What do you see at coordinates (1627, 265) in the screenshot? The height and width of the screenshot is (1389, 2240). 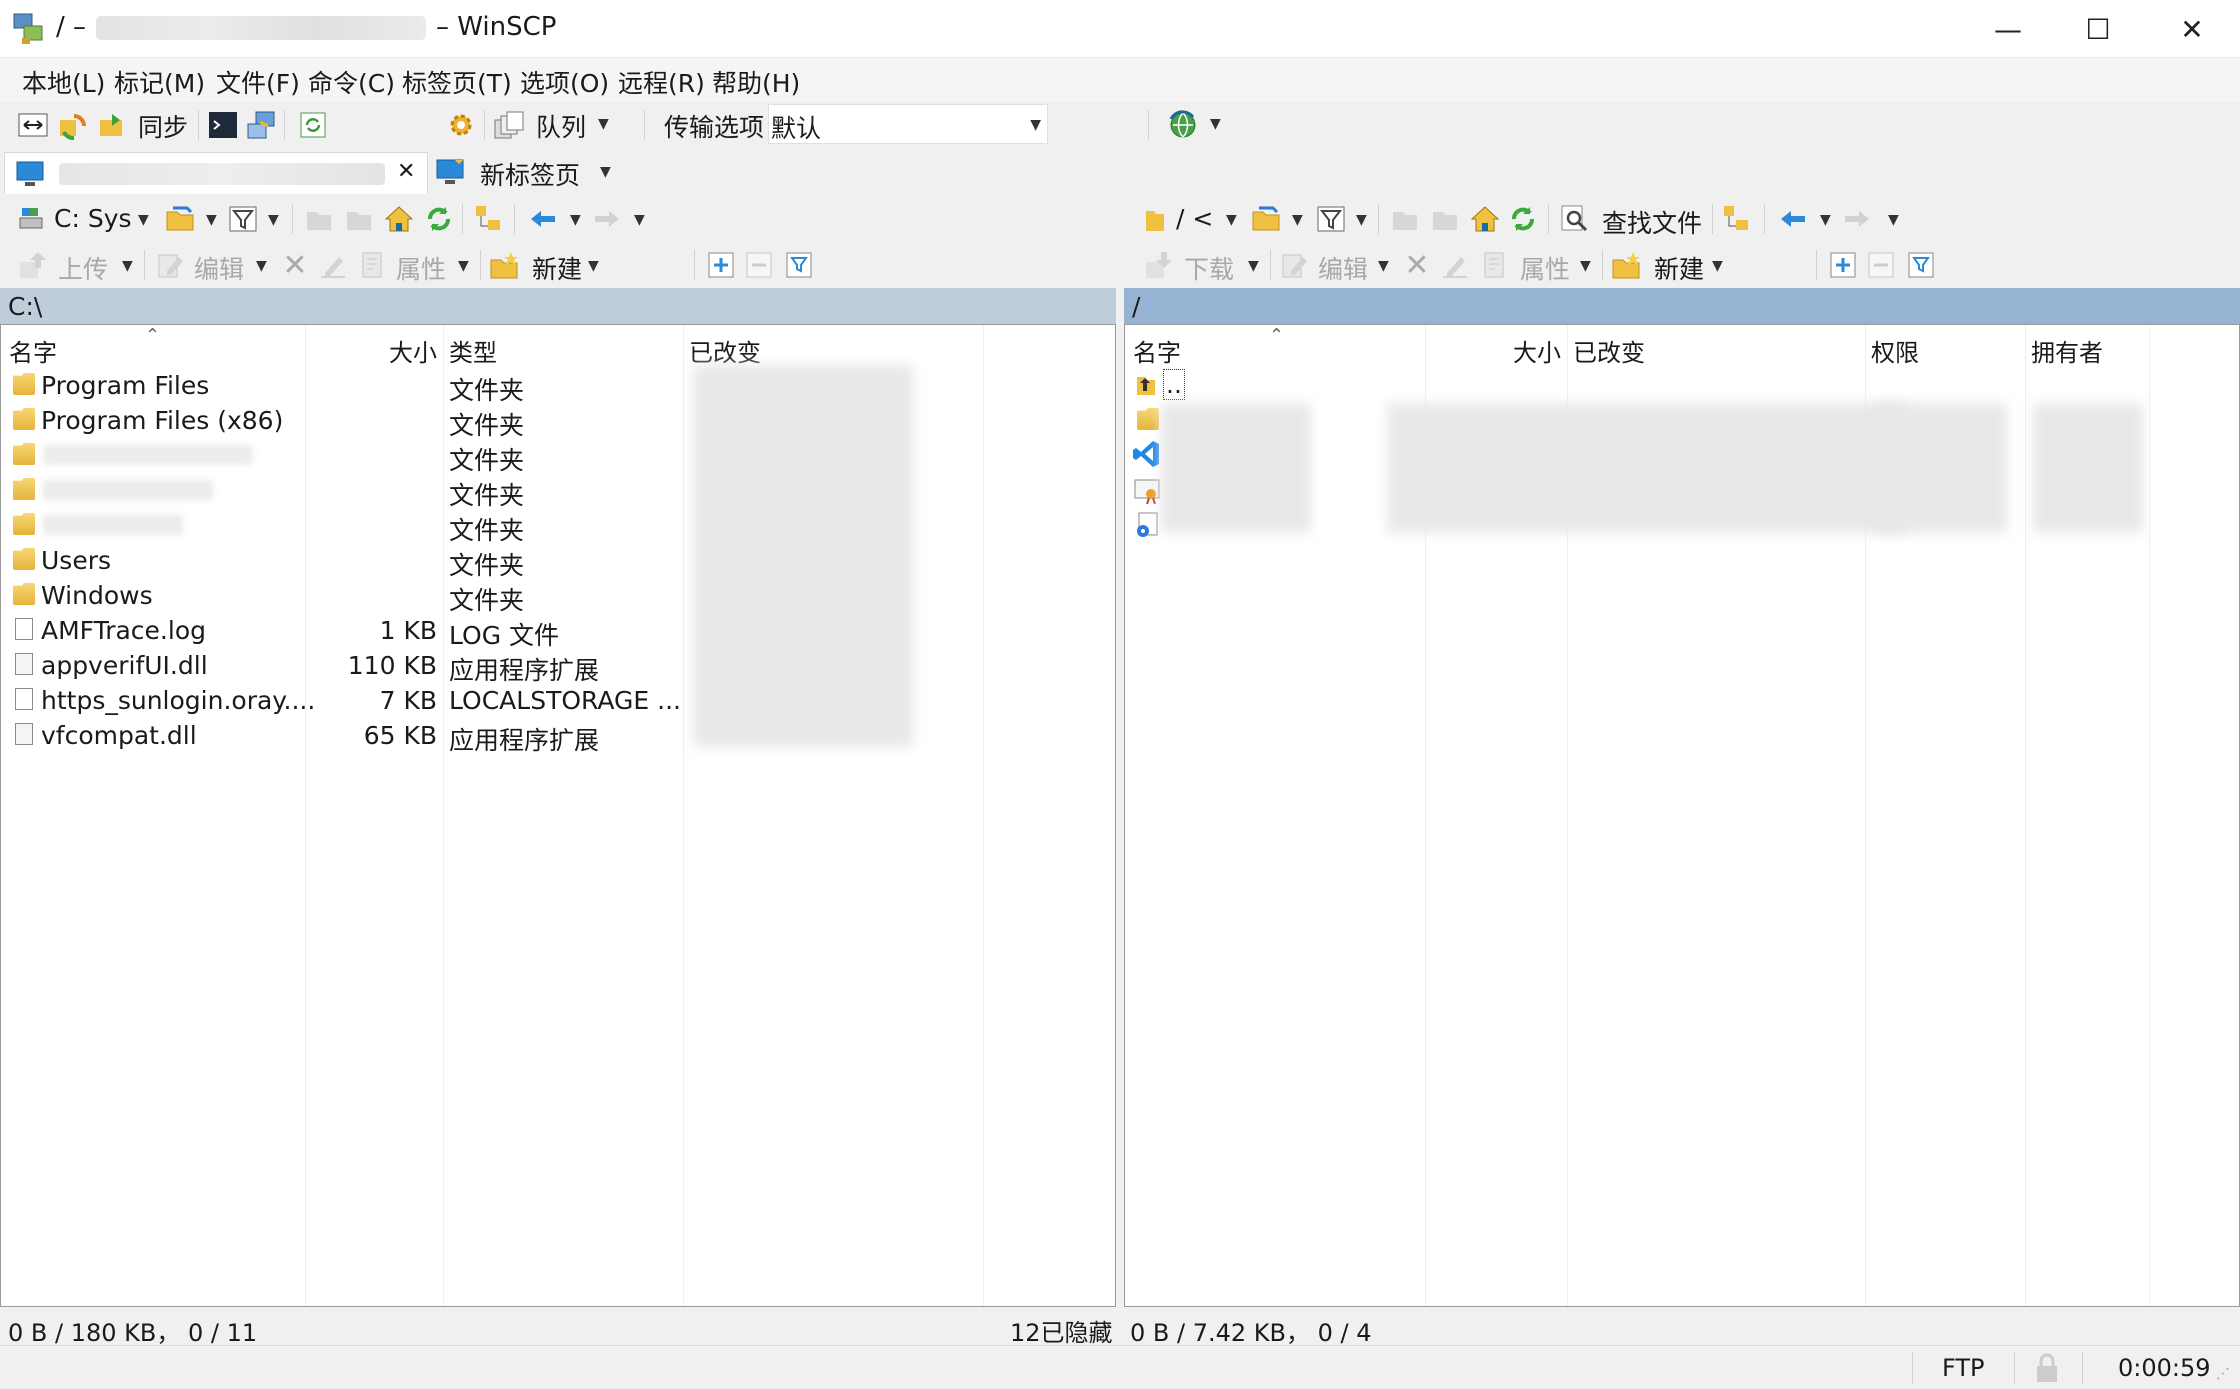 I see `remote-new-folder-icon` at bounding box center [1627, 265].